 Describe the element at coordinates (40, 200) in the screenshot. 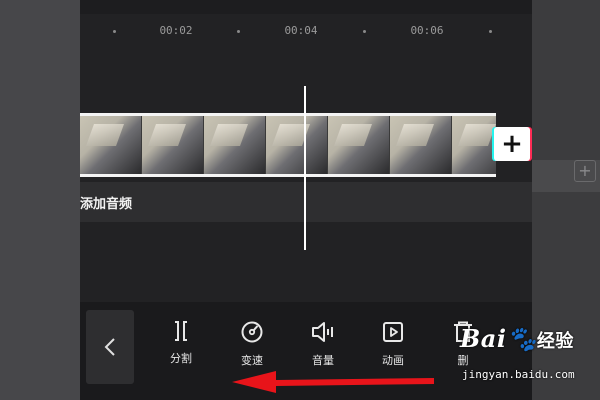

I see `left-background-panel` at that location.